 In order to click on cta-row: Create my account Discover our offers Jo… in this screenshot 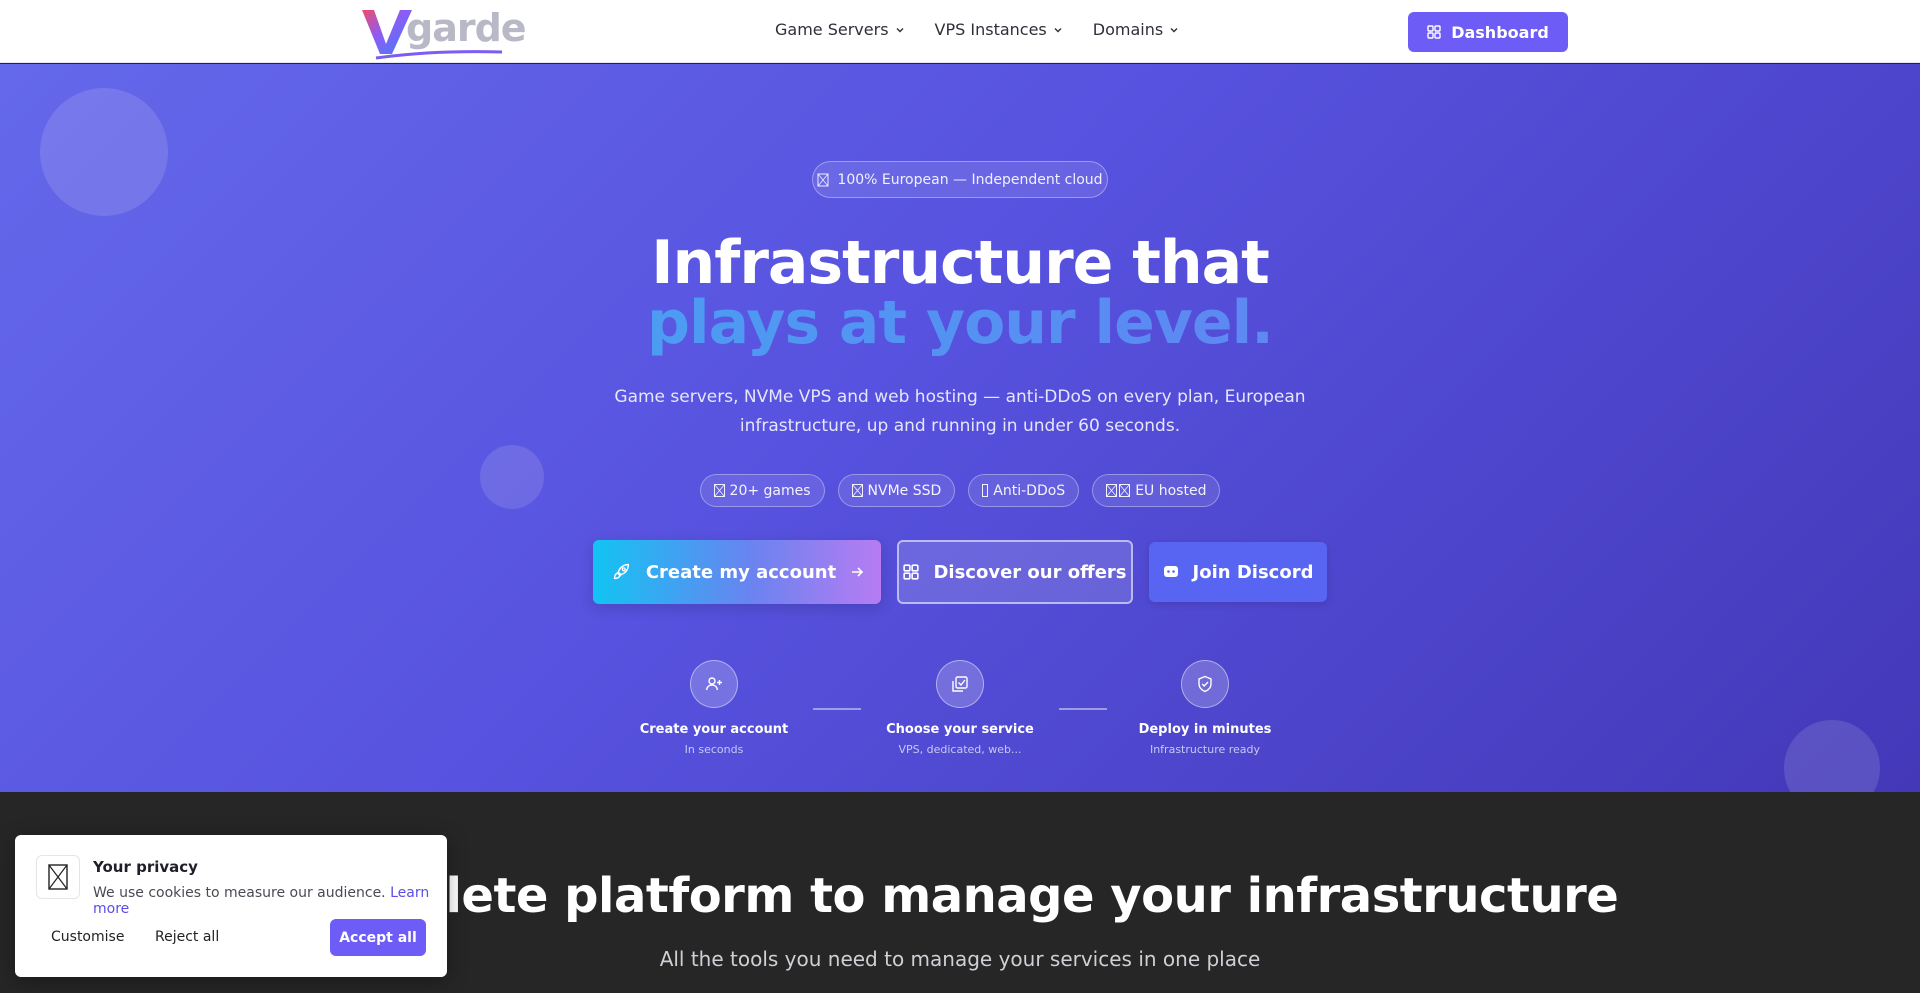, I will do `click(960, 572)`.